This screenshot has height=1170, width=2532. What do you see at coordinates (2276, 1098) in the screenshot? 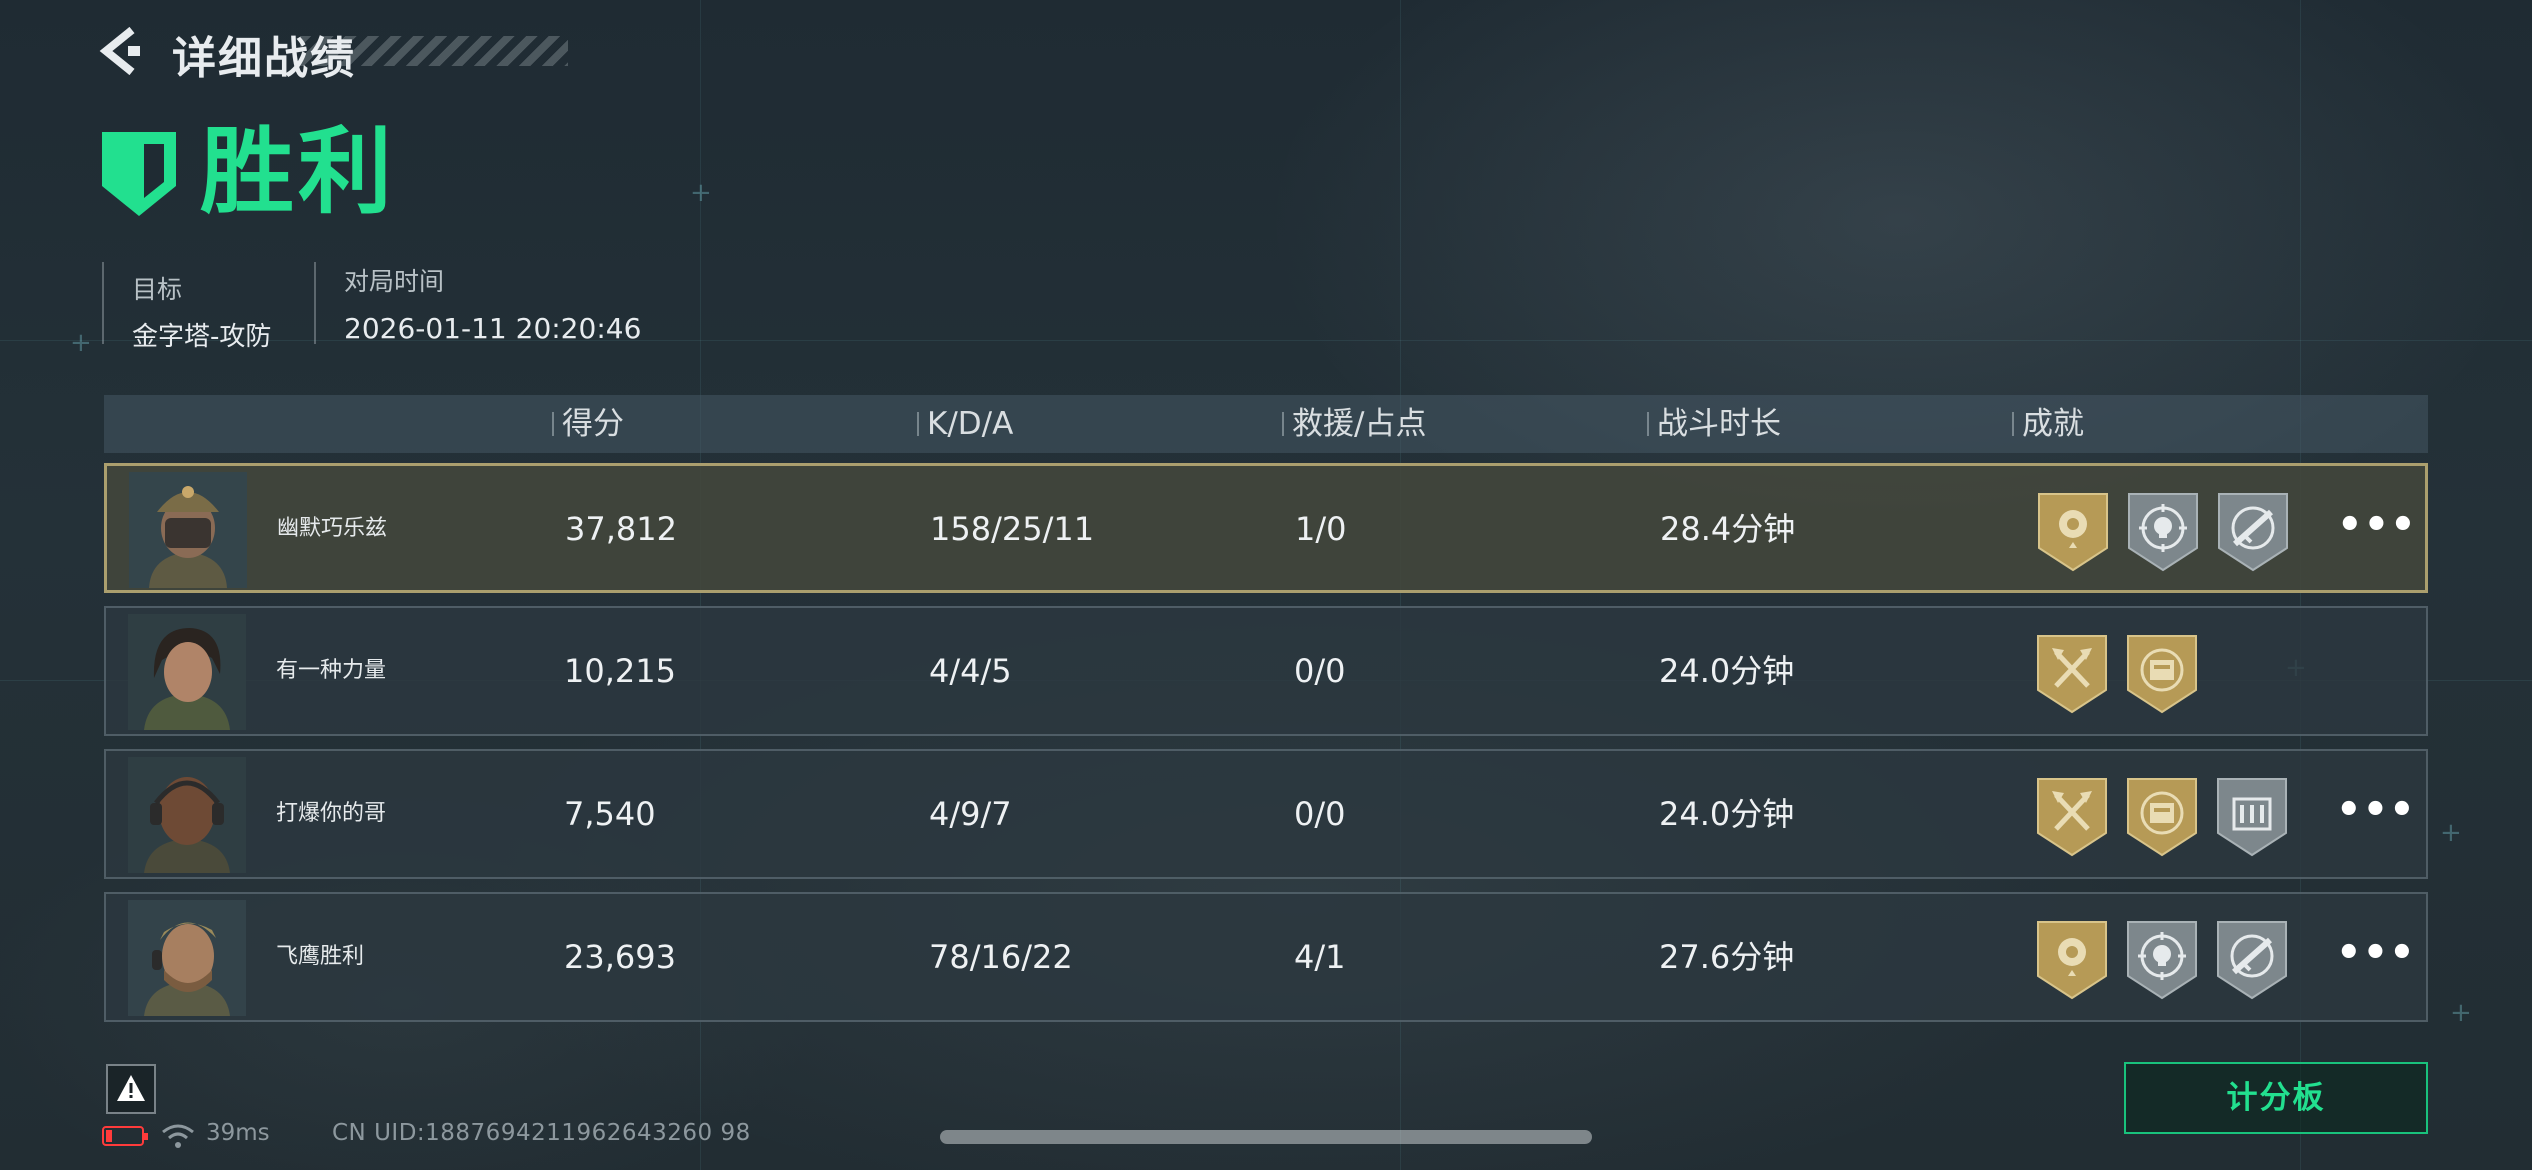
I see `scoreboard-button: 计分板` at bounding box center [2276, 1098].